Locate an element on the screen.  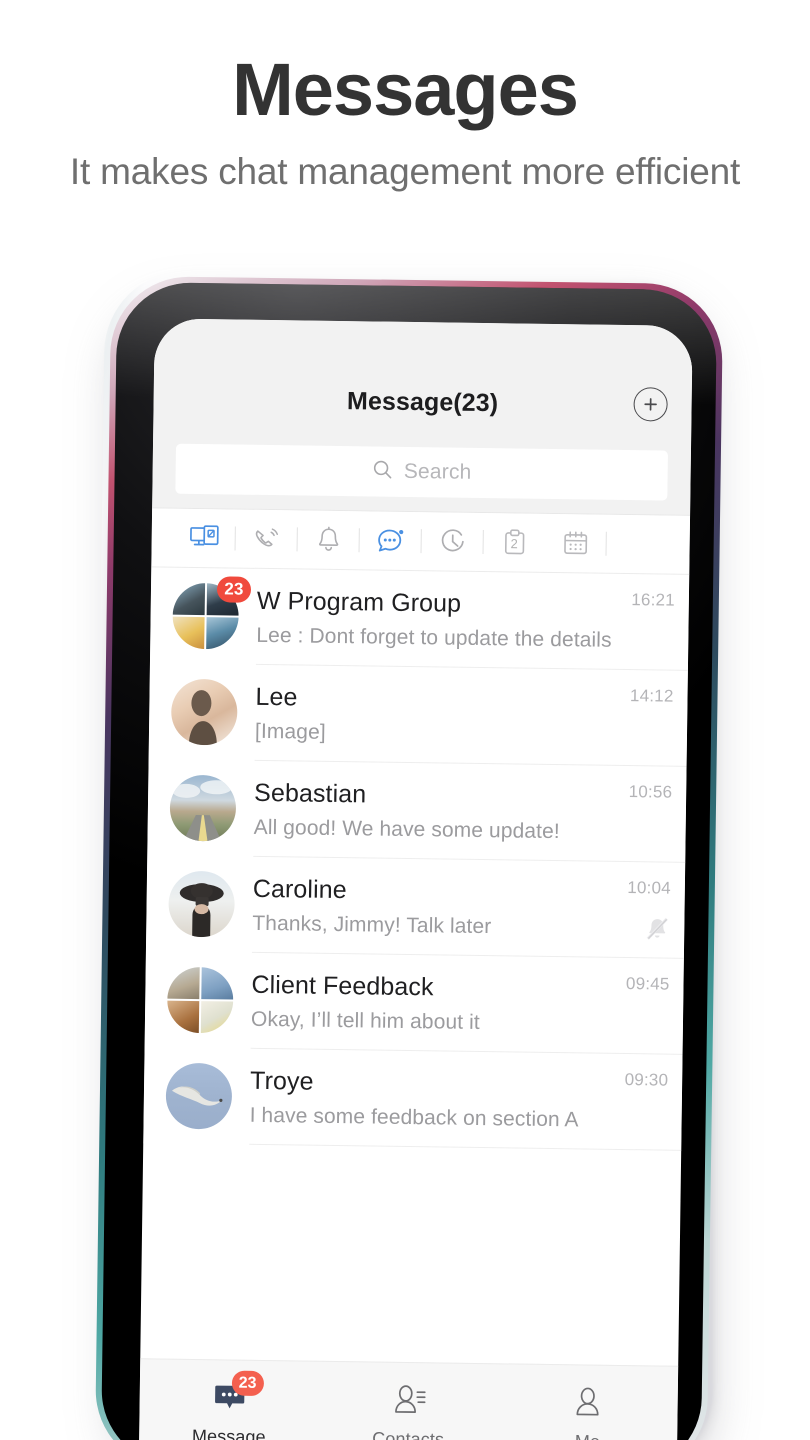
chat-name: Troye is located at coordinates (281, 1081).